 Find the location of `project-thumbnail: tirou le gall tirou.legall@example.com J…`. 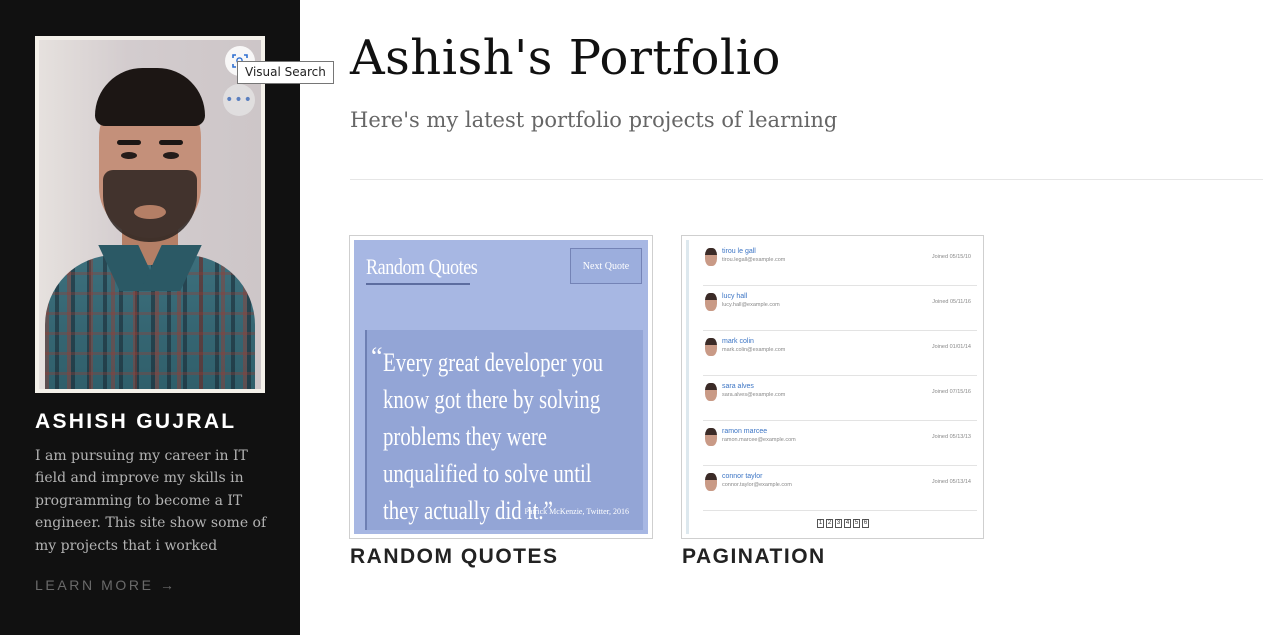

project-thumbnail: tirou le gall tirou.legall@example.com J… is located at coordinates (832, 387).